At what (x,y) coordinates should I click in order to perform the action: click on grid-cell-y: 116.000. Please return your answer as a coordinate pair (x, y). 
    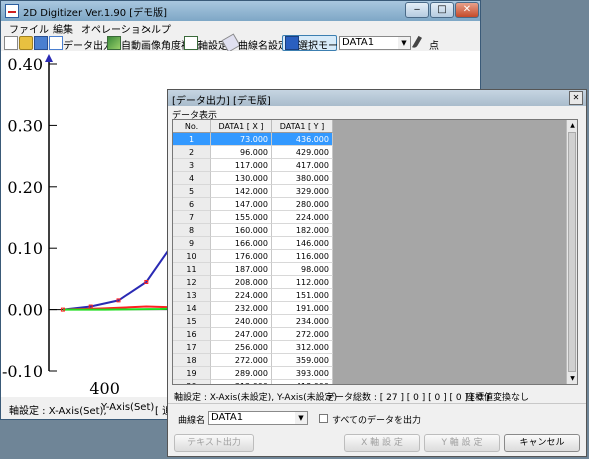
    Looking at the image, I should click on (302, 256).